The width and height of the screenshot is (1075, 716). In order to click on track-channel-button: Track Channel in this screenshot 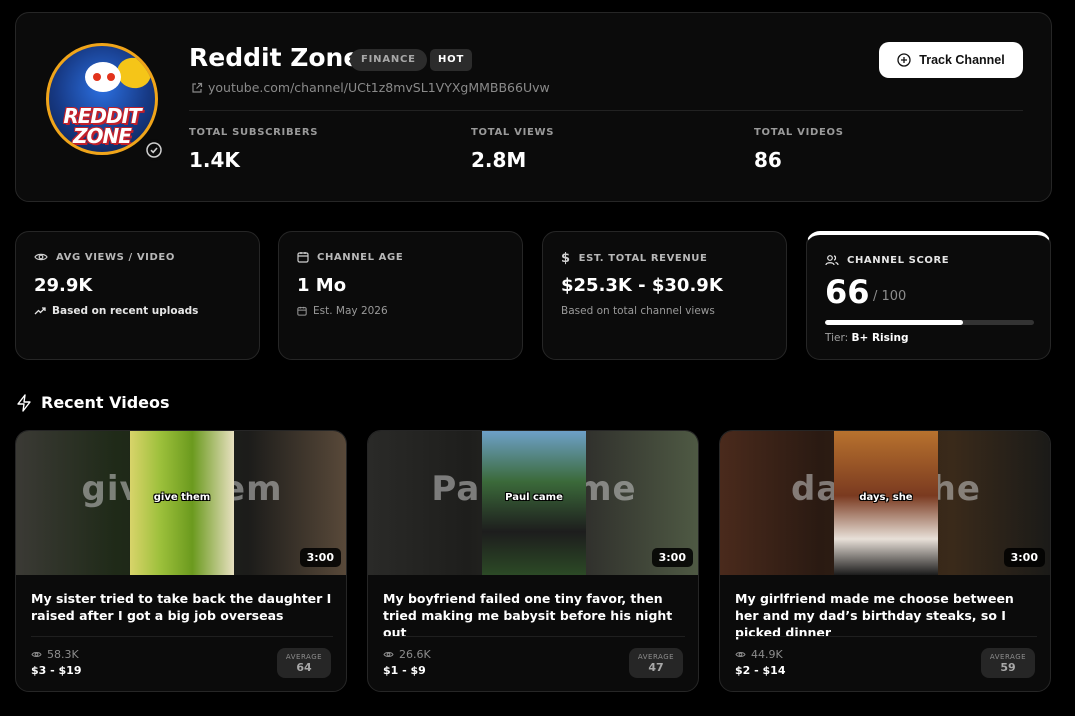, I will do `click(951, 60)`.